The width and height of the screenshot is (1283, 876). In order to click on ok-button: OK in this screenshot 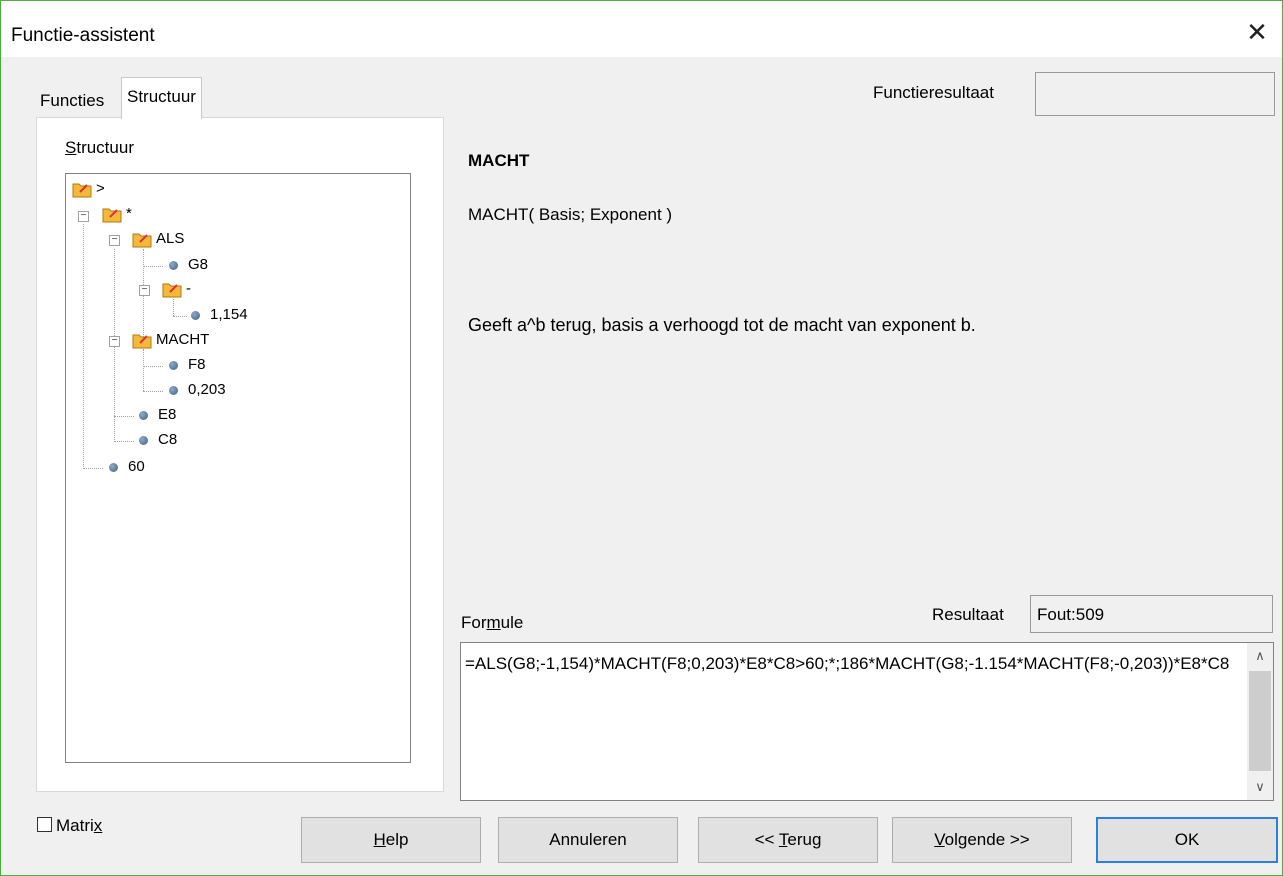, I will do `click(1187, 840)`.